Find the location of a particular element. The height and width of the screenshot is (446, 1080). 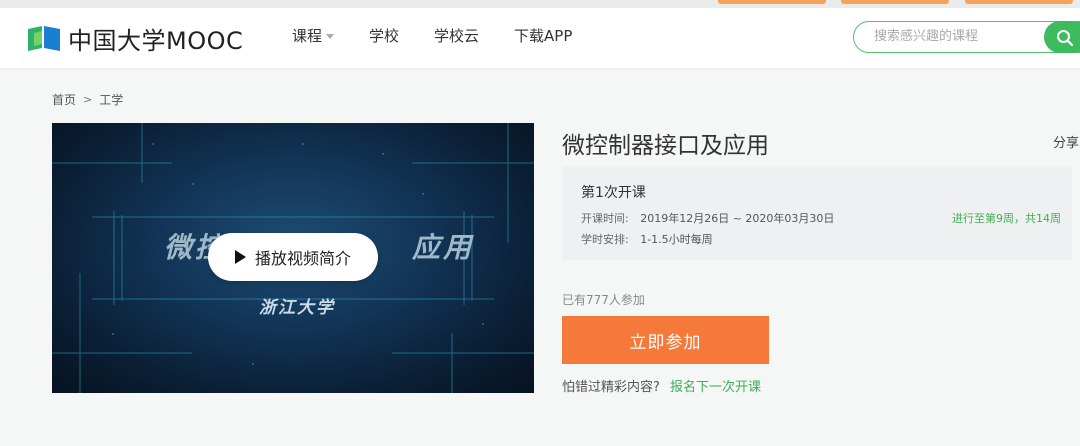

term-schedule-label: 学时安排: is located at coordinates (605, 239).